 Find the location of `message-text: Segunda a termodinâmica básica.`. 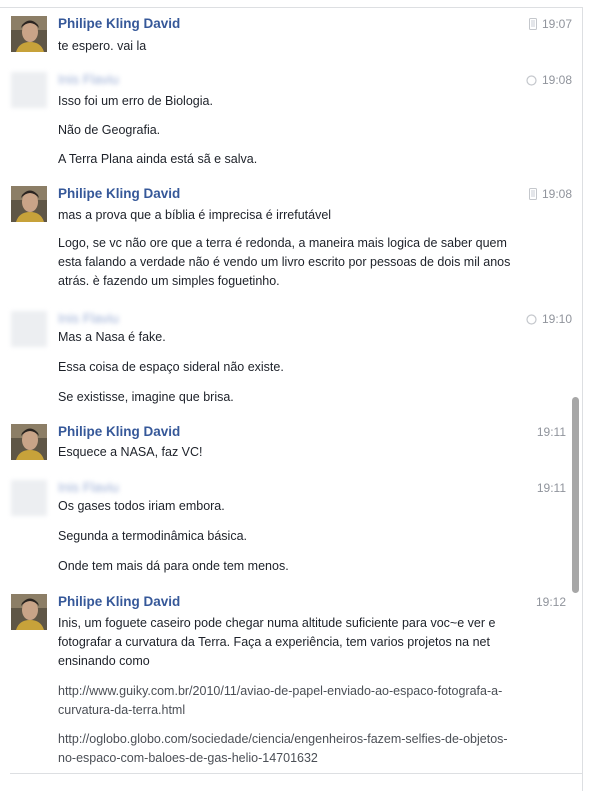

message-text: Segunda a termodinâmica básica. is located at coordinates (153, 536).